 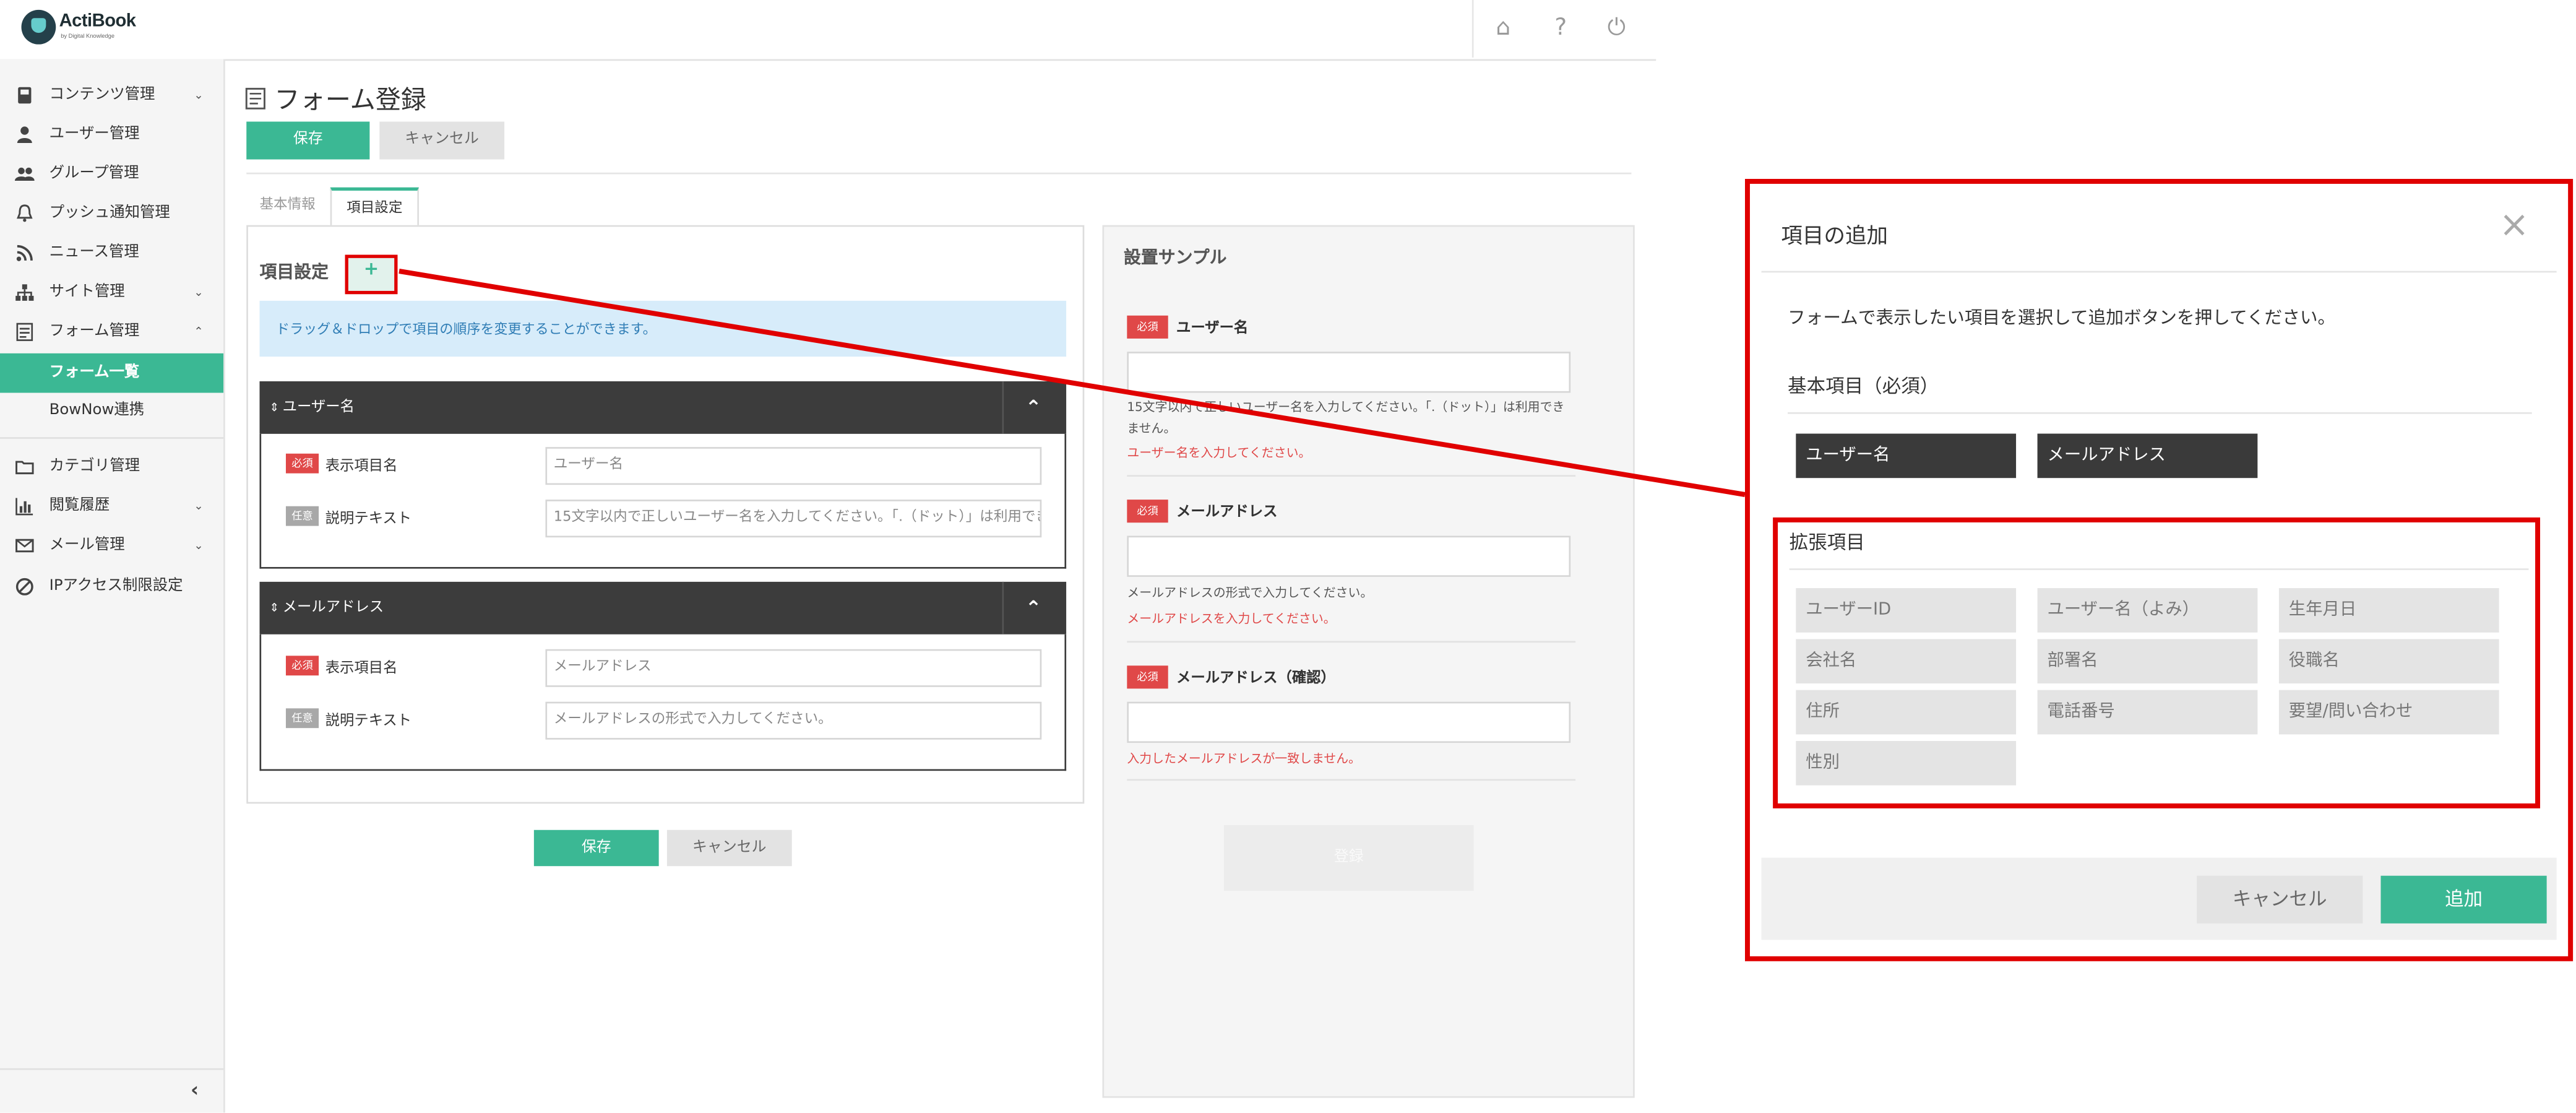 What do you see at coordinates (25, 95) in the screenshot?
I see `book-icon` at bounding box center [25, 95].